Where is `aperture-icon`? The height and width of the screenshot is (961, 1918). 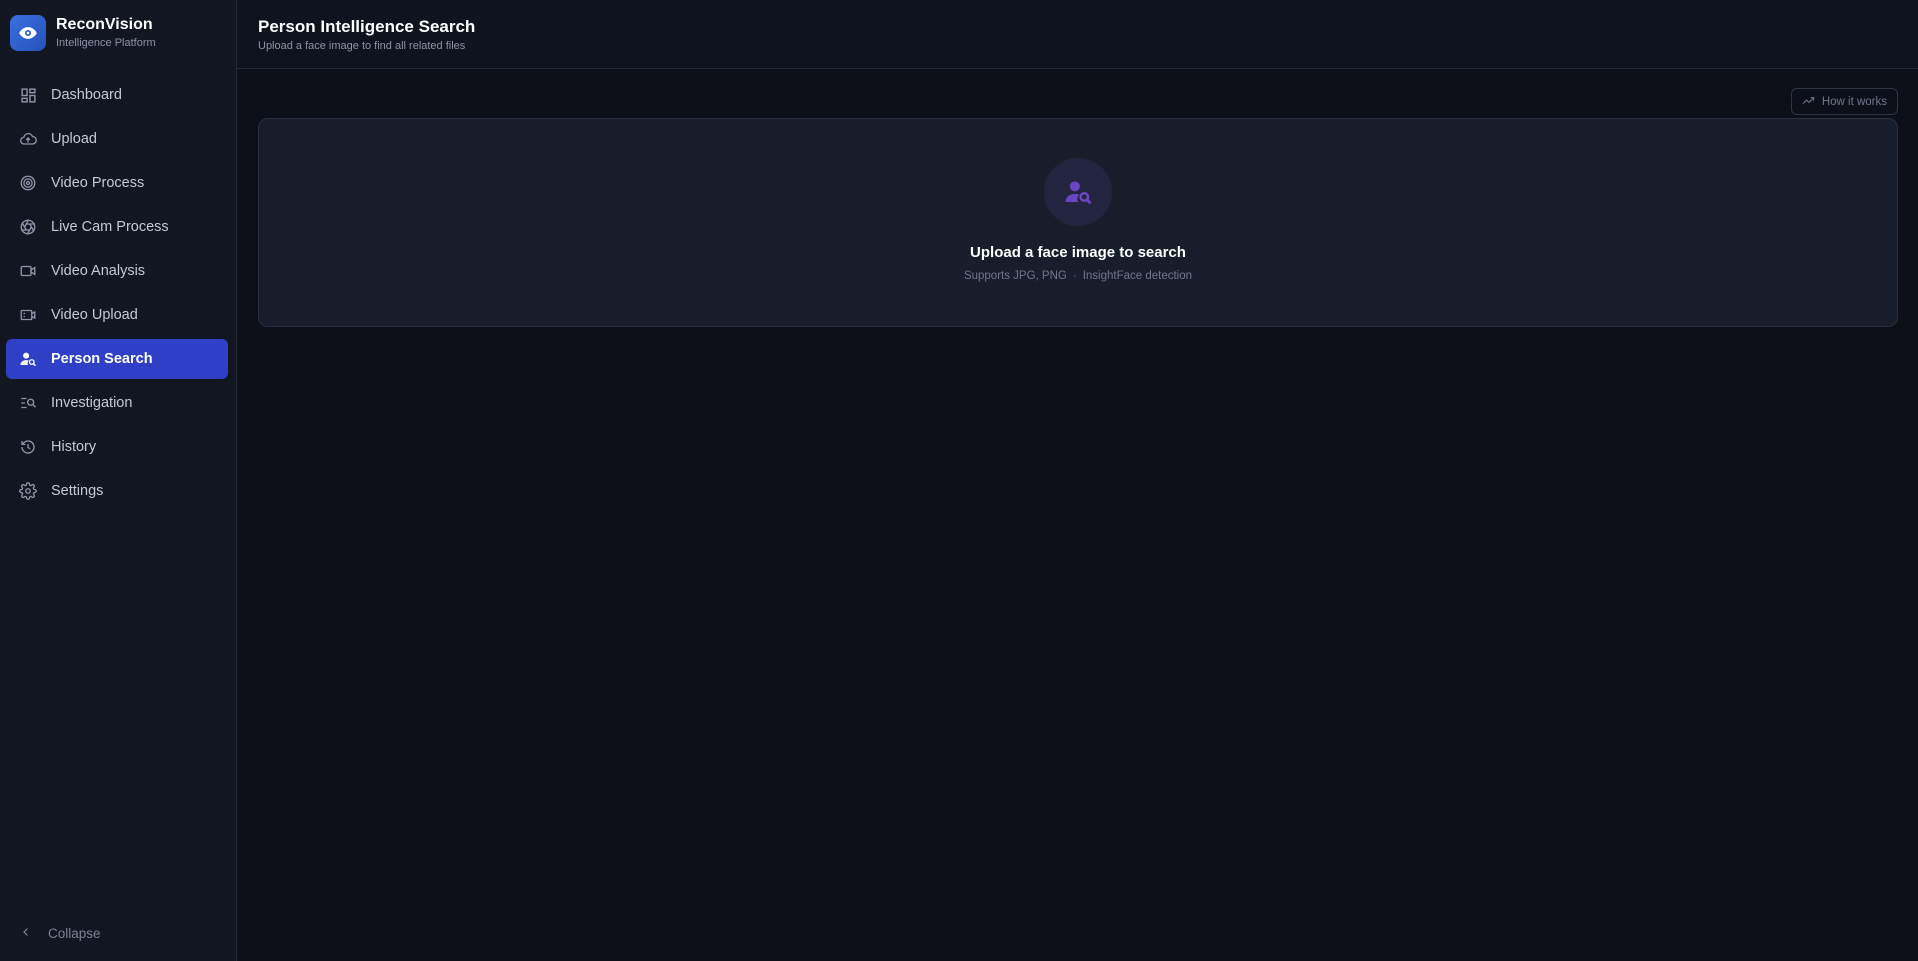
aperture-icon is located at coordinates (28, 227).